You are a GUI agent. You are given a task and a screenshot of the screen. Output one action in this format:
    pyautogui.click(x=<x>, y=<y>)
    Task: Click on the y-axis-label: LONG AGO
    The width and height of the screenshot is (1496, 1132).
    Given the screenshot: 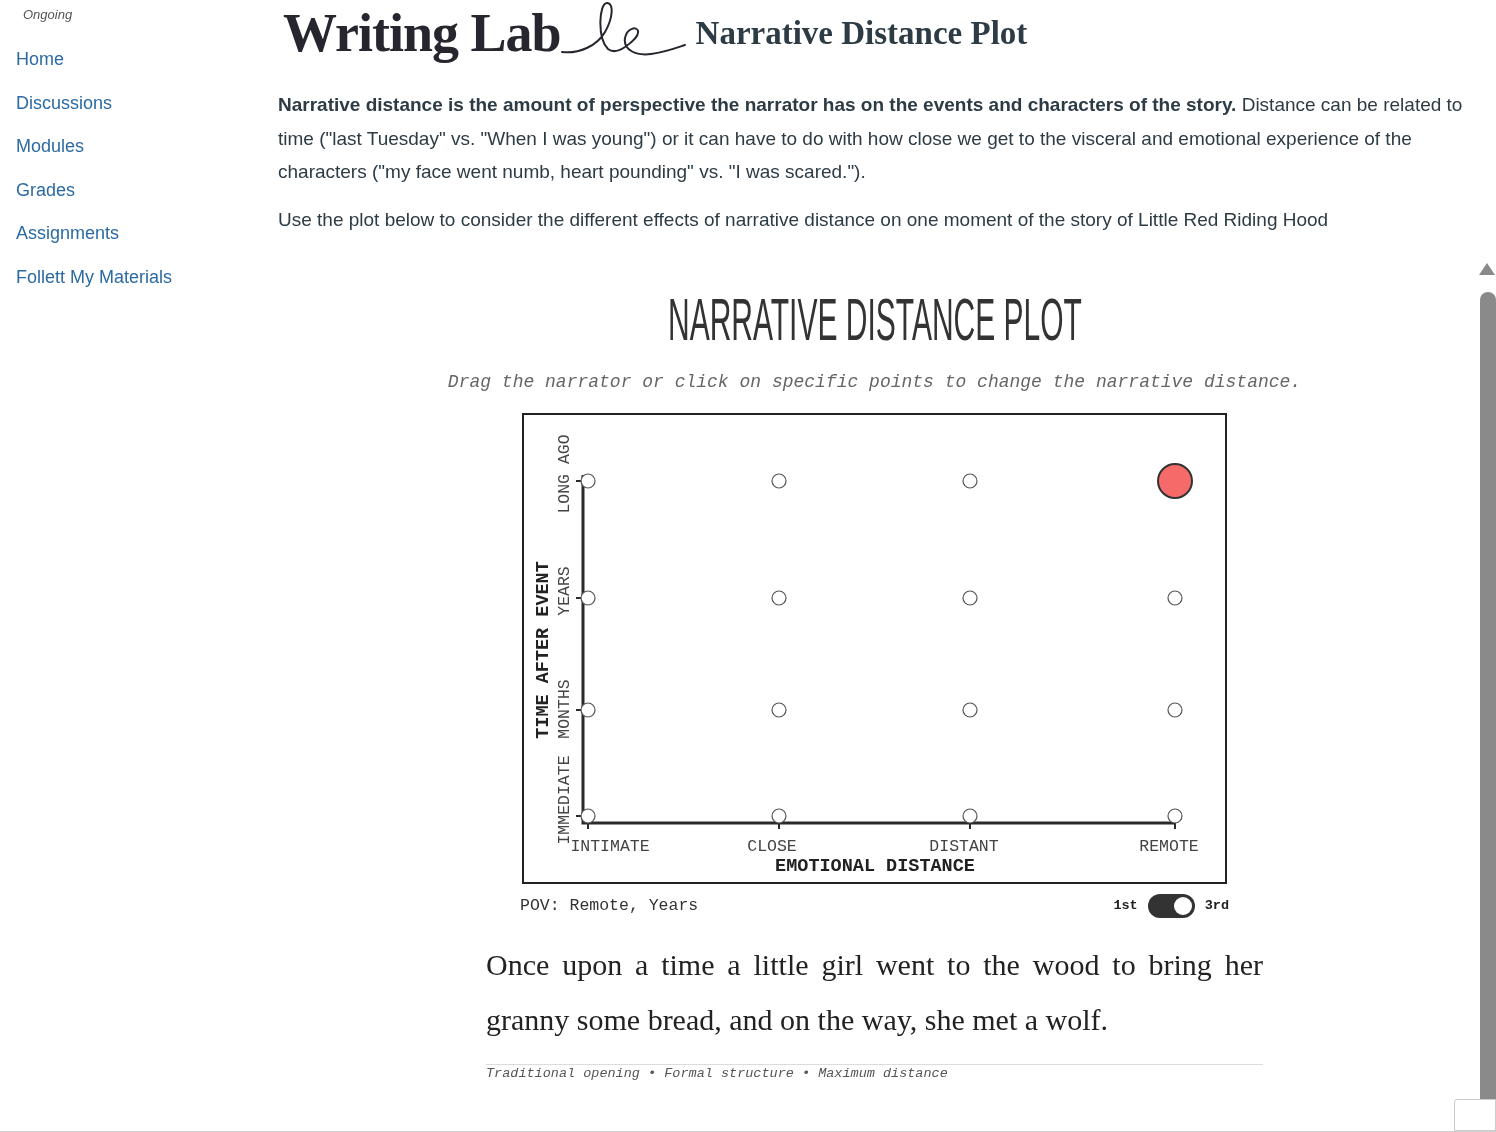 What is the action you would take?
    pyautogui.click(x=564, y=474)
    